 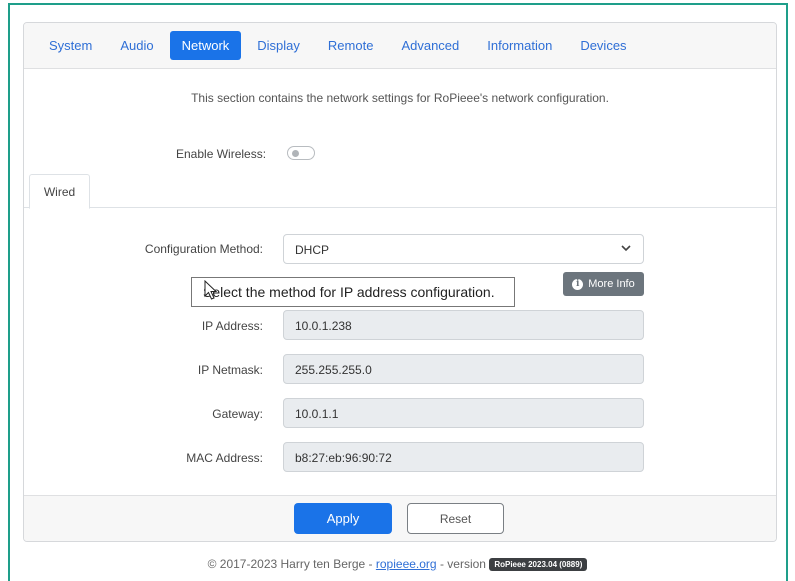 What do you see at coordinates (295, 153) in the screenshot?
I see `toggle-knob` at bounding box center [295, 153].